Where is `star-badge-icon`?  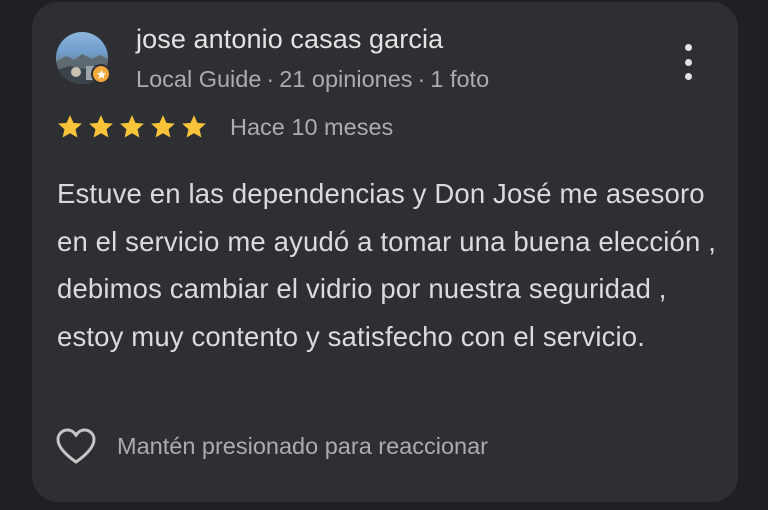 star-badge-icon is located at coordinates (101, 74).